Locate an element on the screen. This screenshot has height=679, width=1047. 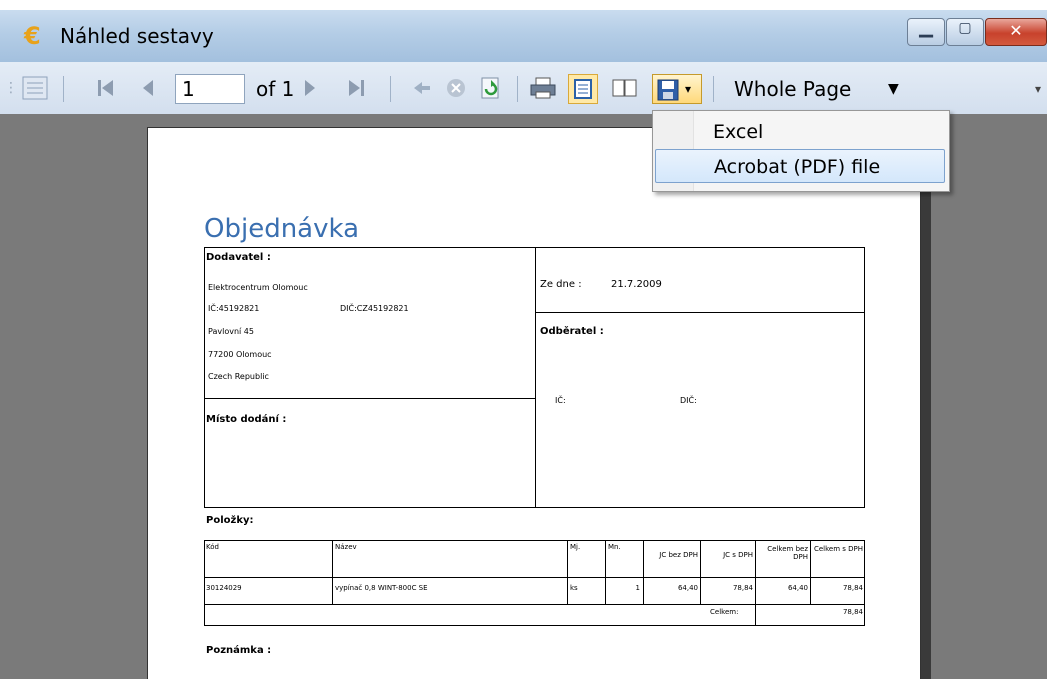
stop-icon is located at coordinates (456, 94).